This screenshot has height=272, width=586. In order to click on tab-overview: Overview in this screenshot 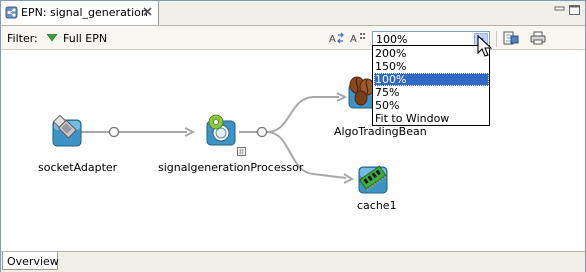, I will do `click(30, 261)`.